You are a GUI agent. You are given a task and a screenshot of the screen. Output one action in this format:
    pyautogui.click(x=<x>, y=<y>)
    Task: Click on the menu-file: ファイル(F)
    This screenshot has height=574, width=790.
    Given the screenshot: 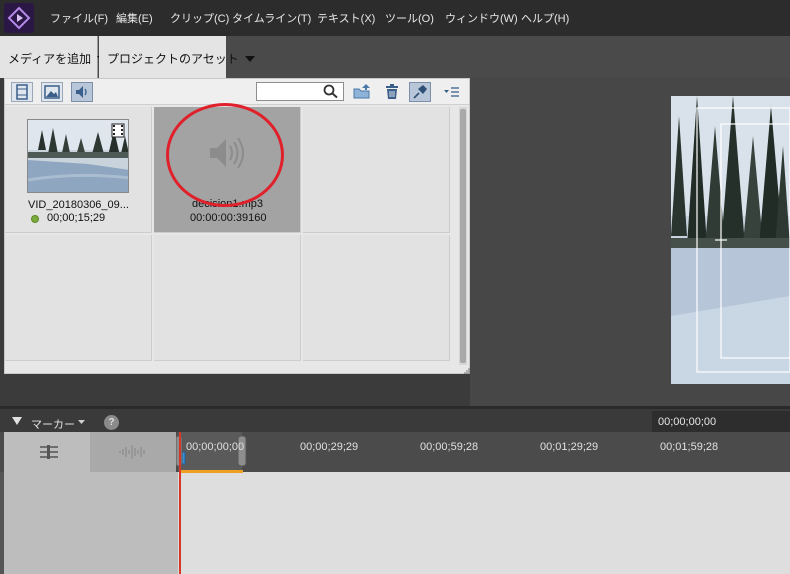 What is the action you would take?
    pyautogui.click(x=79, y=18)
    